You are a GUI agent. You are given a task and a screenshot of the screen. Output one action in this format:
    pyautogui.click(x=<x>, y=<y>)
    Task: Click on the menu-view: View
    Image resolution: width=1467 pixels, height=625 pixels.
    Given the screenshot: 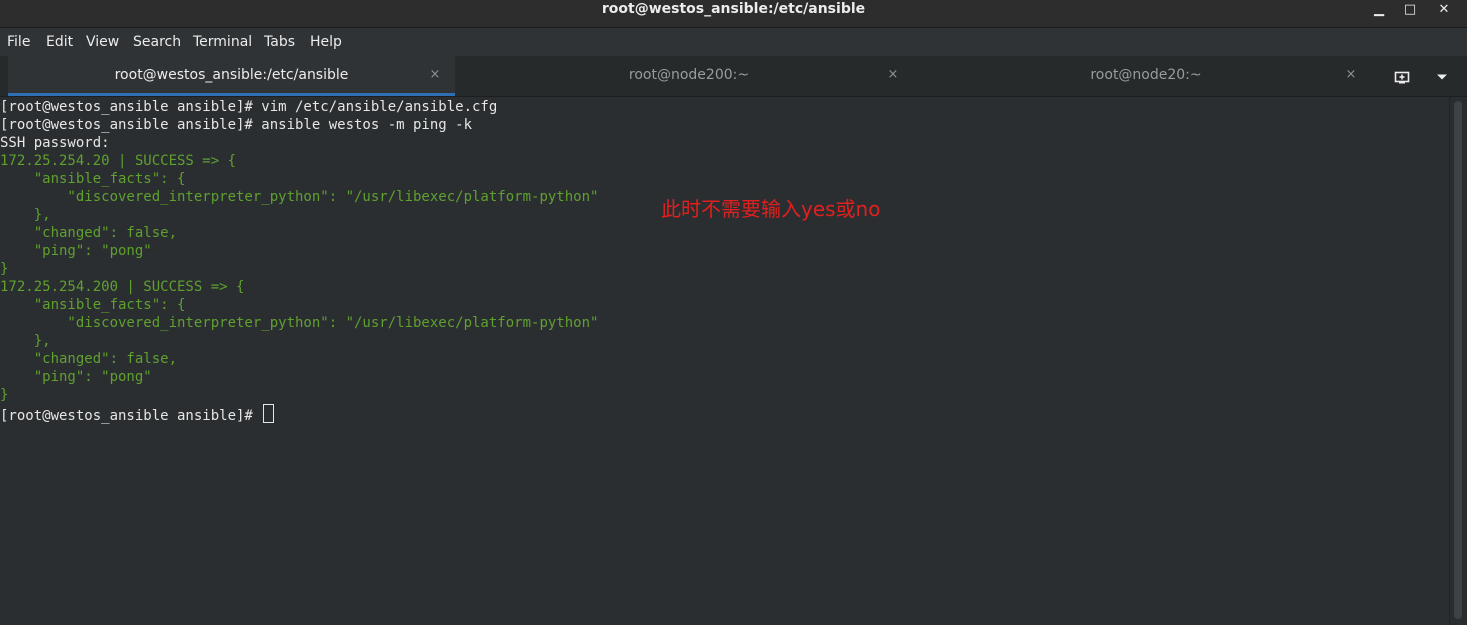 What is the action you would take?
    pyautogui.click(x=102, y=42)
    